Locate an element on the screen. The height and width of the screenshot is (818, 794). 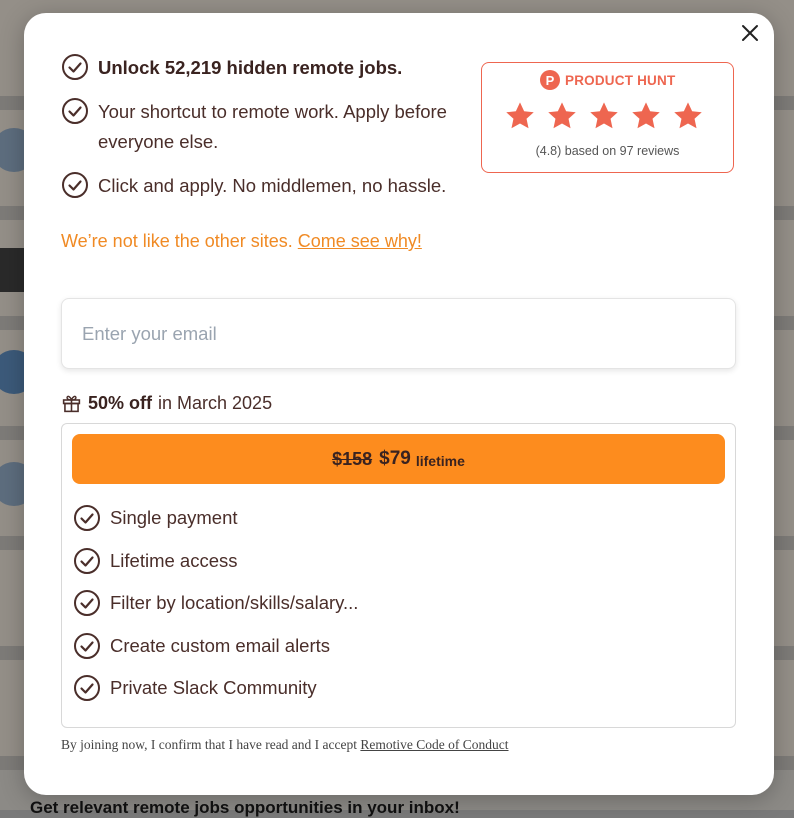
discount-label: 50% off is located at coordinates (120, 403).